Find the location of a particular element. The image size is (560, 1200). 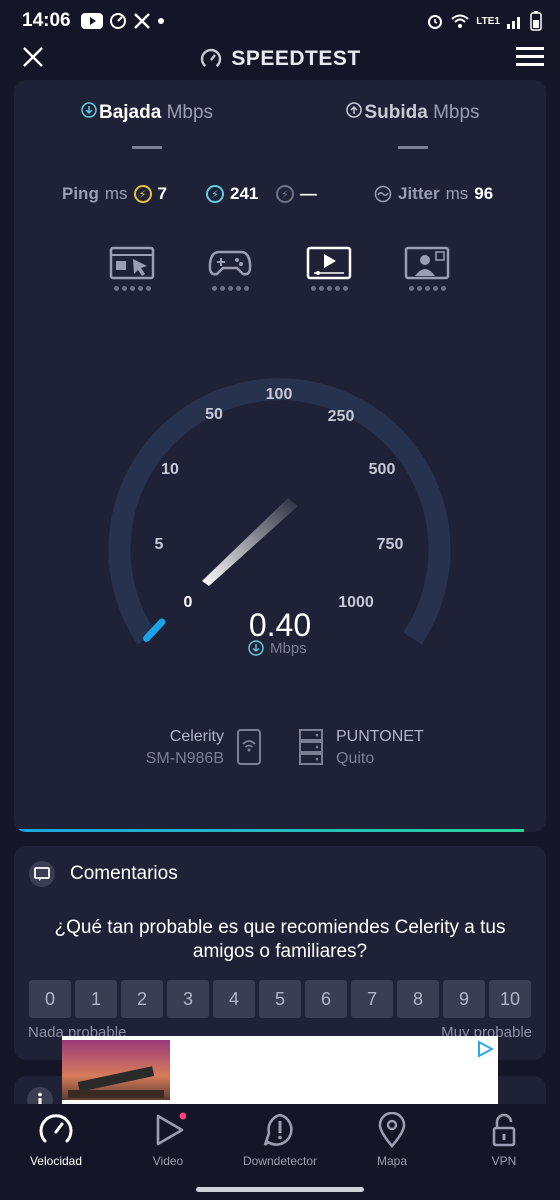

phone-wifi-icon is located at coordinates (249, 747).